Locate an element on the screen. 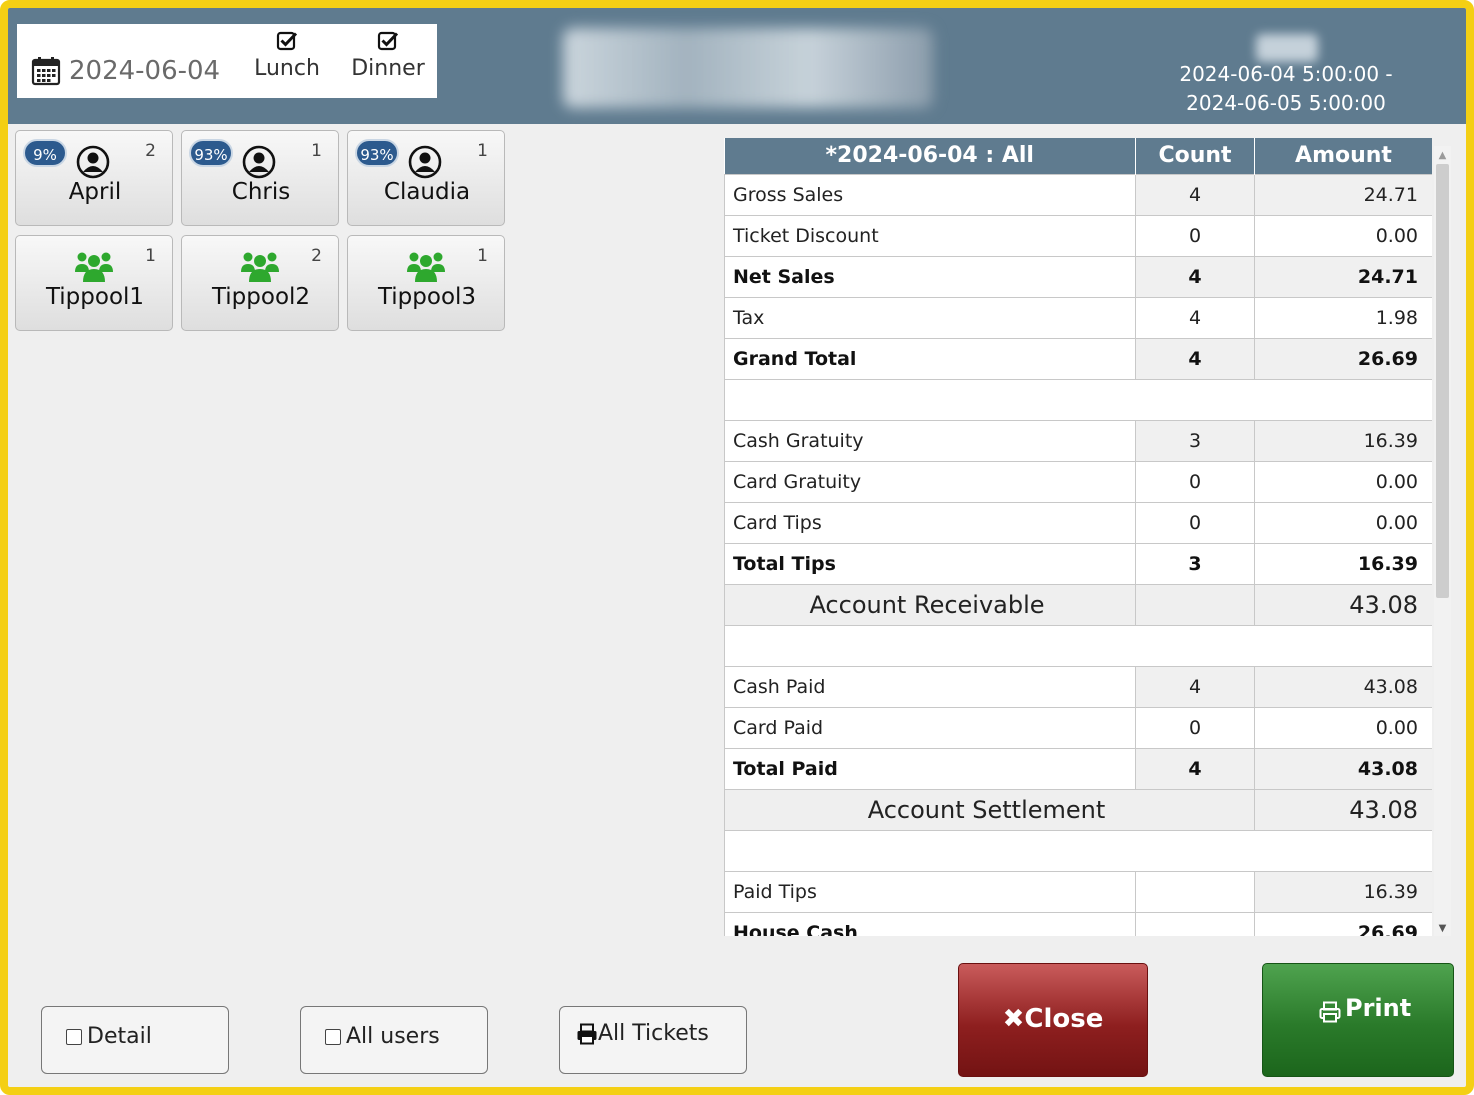  row-grand-total: Grand Total 4 26.69 is located at coordinates (1078, 358).